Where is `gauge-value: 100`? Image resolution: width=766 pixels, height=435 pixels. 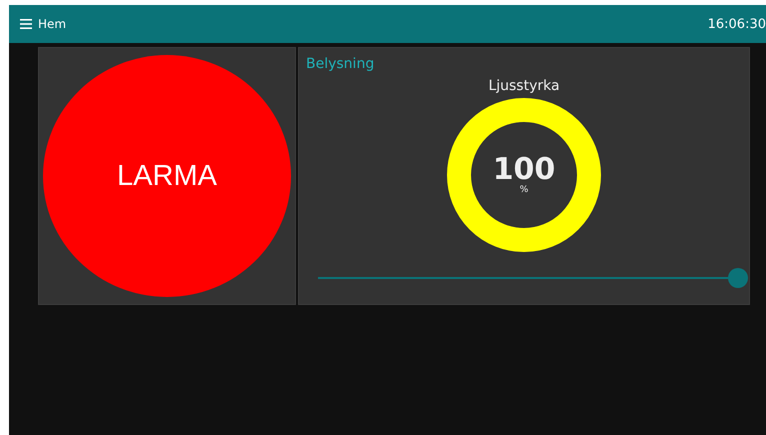
gauge-value: 100 is located at coordinates (524, 170).